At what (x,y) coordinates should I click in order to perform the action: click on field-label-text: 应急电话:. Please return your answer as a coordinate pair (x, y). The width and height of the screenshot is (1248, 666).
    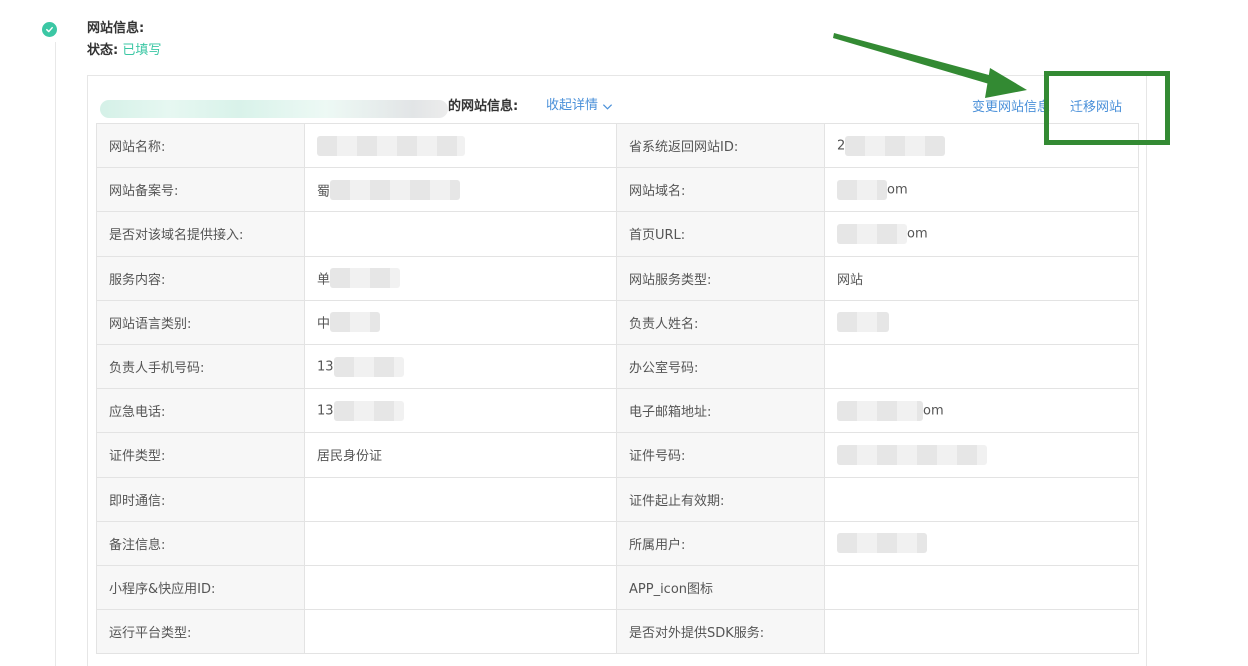
    Looking at the image, I should click on (137, 413).